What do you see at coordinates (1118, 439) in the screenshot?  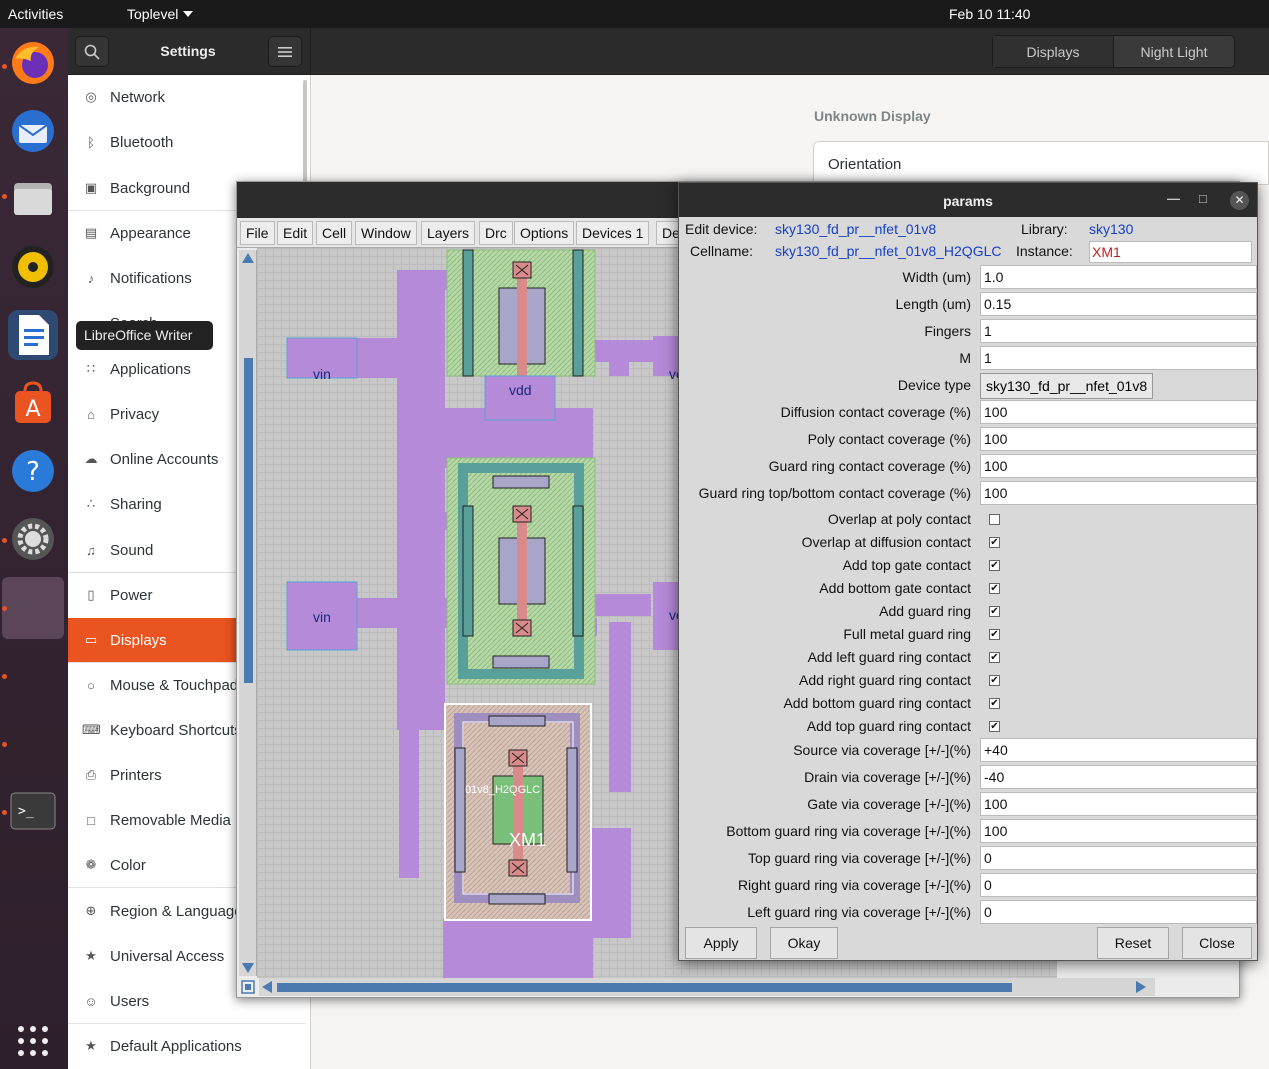 I see `poly-contact-coverage-field: 100` at bounding box center [1118, 439].